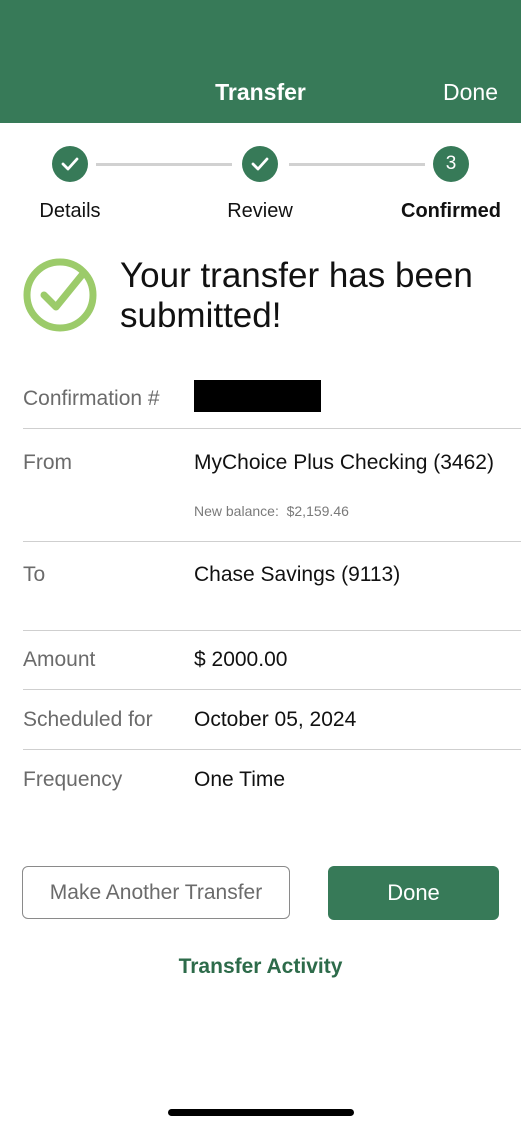  I want to click on home-indicator, so click(261, 1112).